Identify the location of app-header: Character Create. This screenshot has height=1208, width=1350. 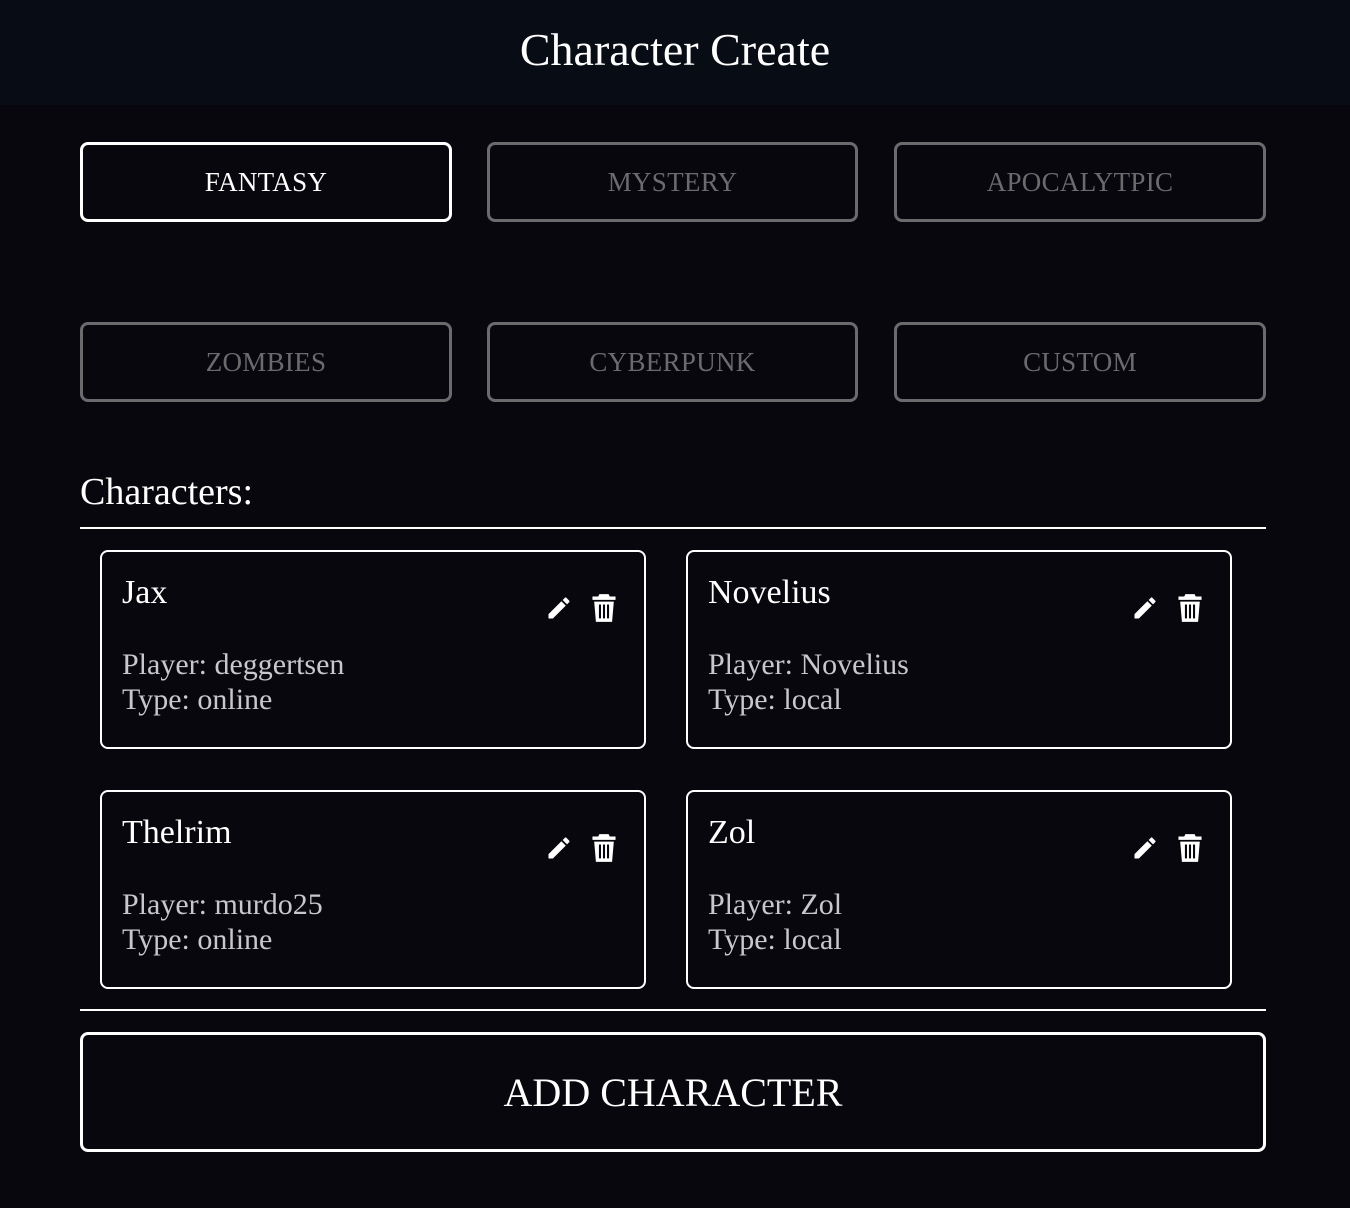
(675, 52).